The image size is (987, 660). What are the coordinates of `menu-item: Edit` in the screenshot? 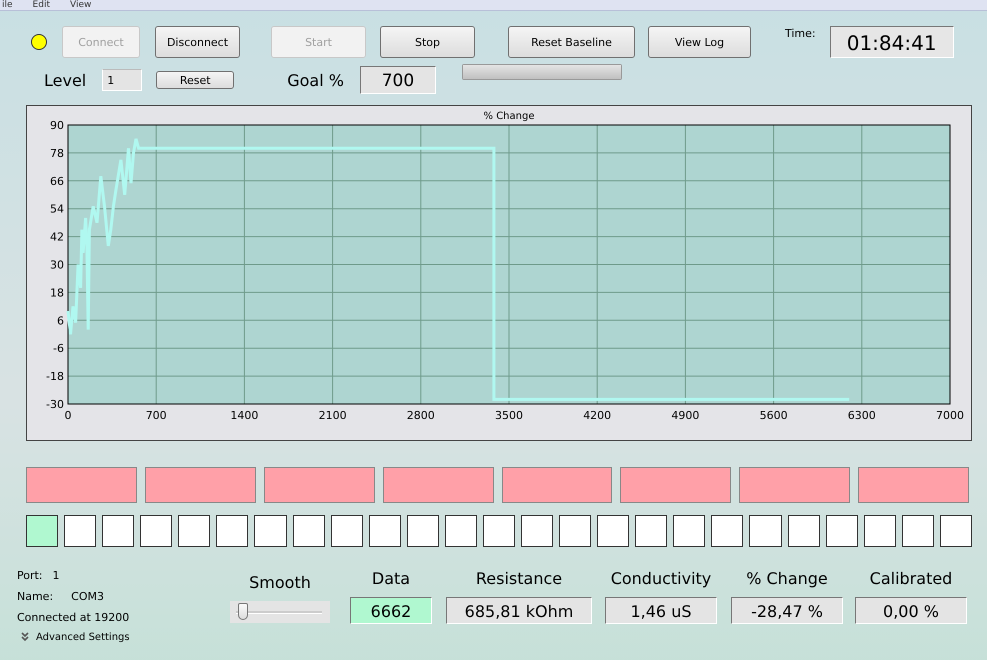 It's located at (41, 5).